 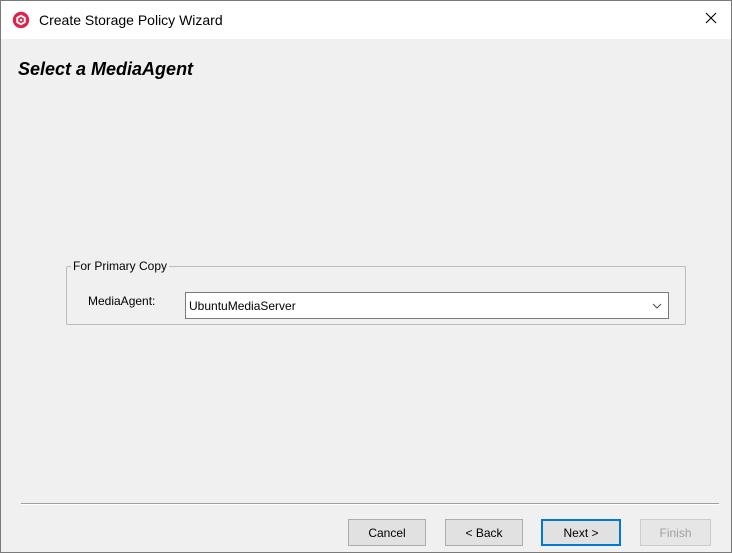 What do you see at coordinates (370, 504) in the screenshot?
I see `footer-separator` at bounding box center [370, 504].